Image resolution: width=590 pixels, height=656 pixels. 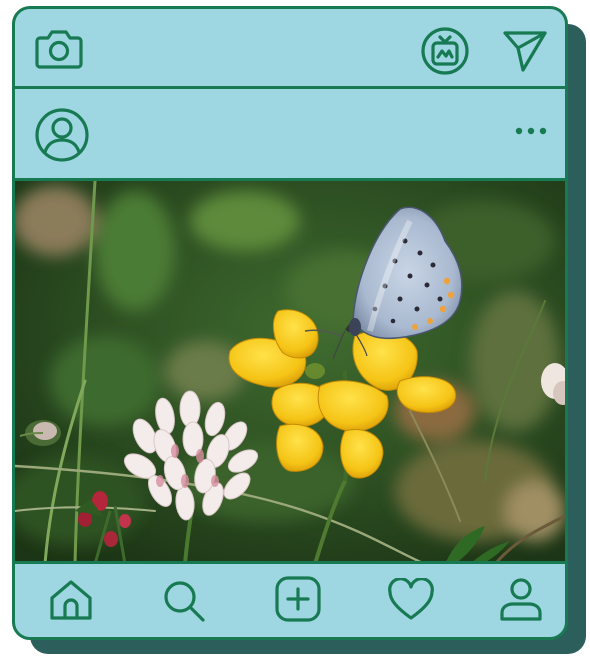 I want to click on igtv-icon, so click(x=445, y=51).